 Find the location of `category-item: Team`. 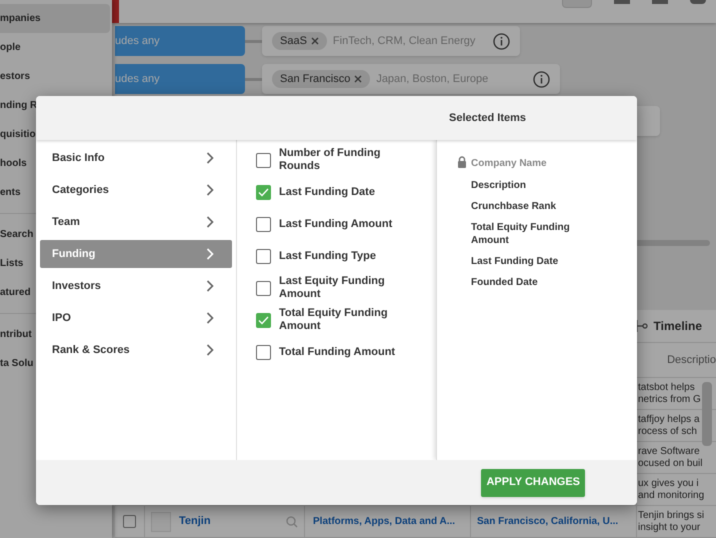

category-item: Team is located at coordinates (136, 222).